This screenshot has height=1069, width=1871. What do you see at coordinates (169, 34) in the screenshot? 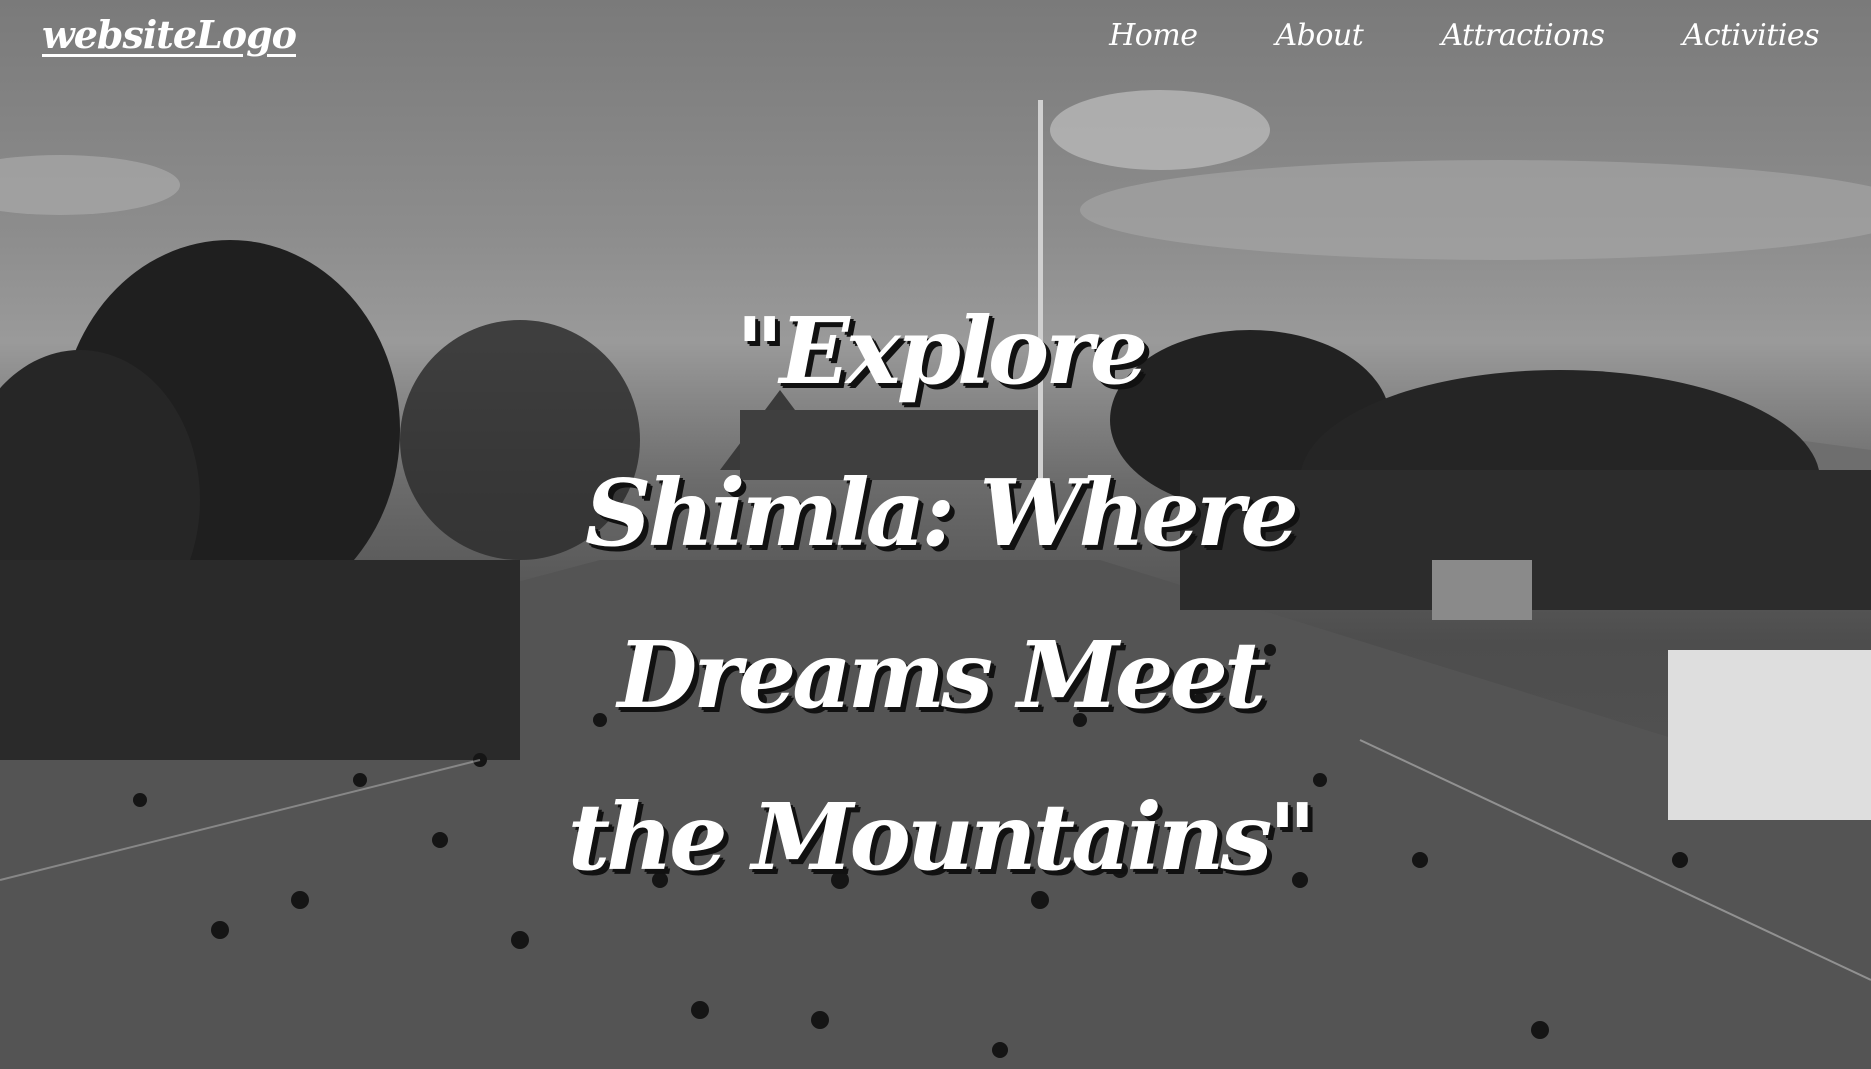
I see `website-logo: websiteLogo` at bounding box center [169, 34].